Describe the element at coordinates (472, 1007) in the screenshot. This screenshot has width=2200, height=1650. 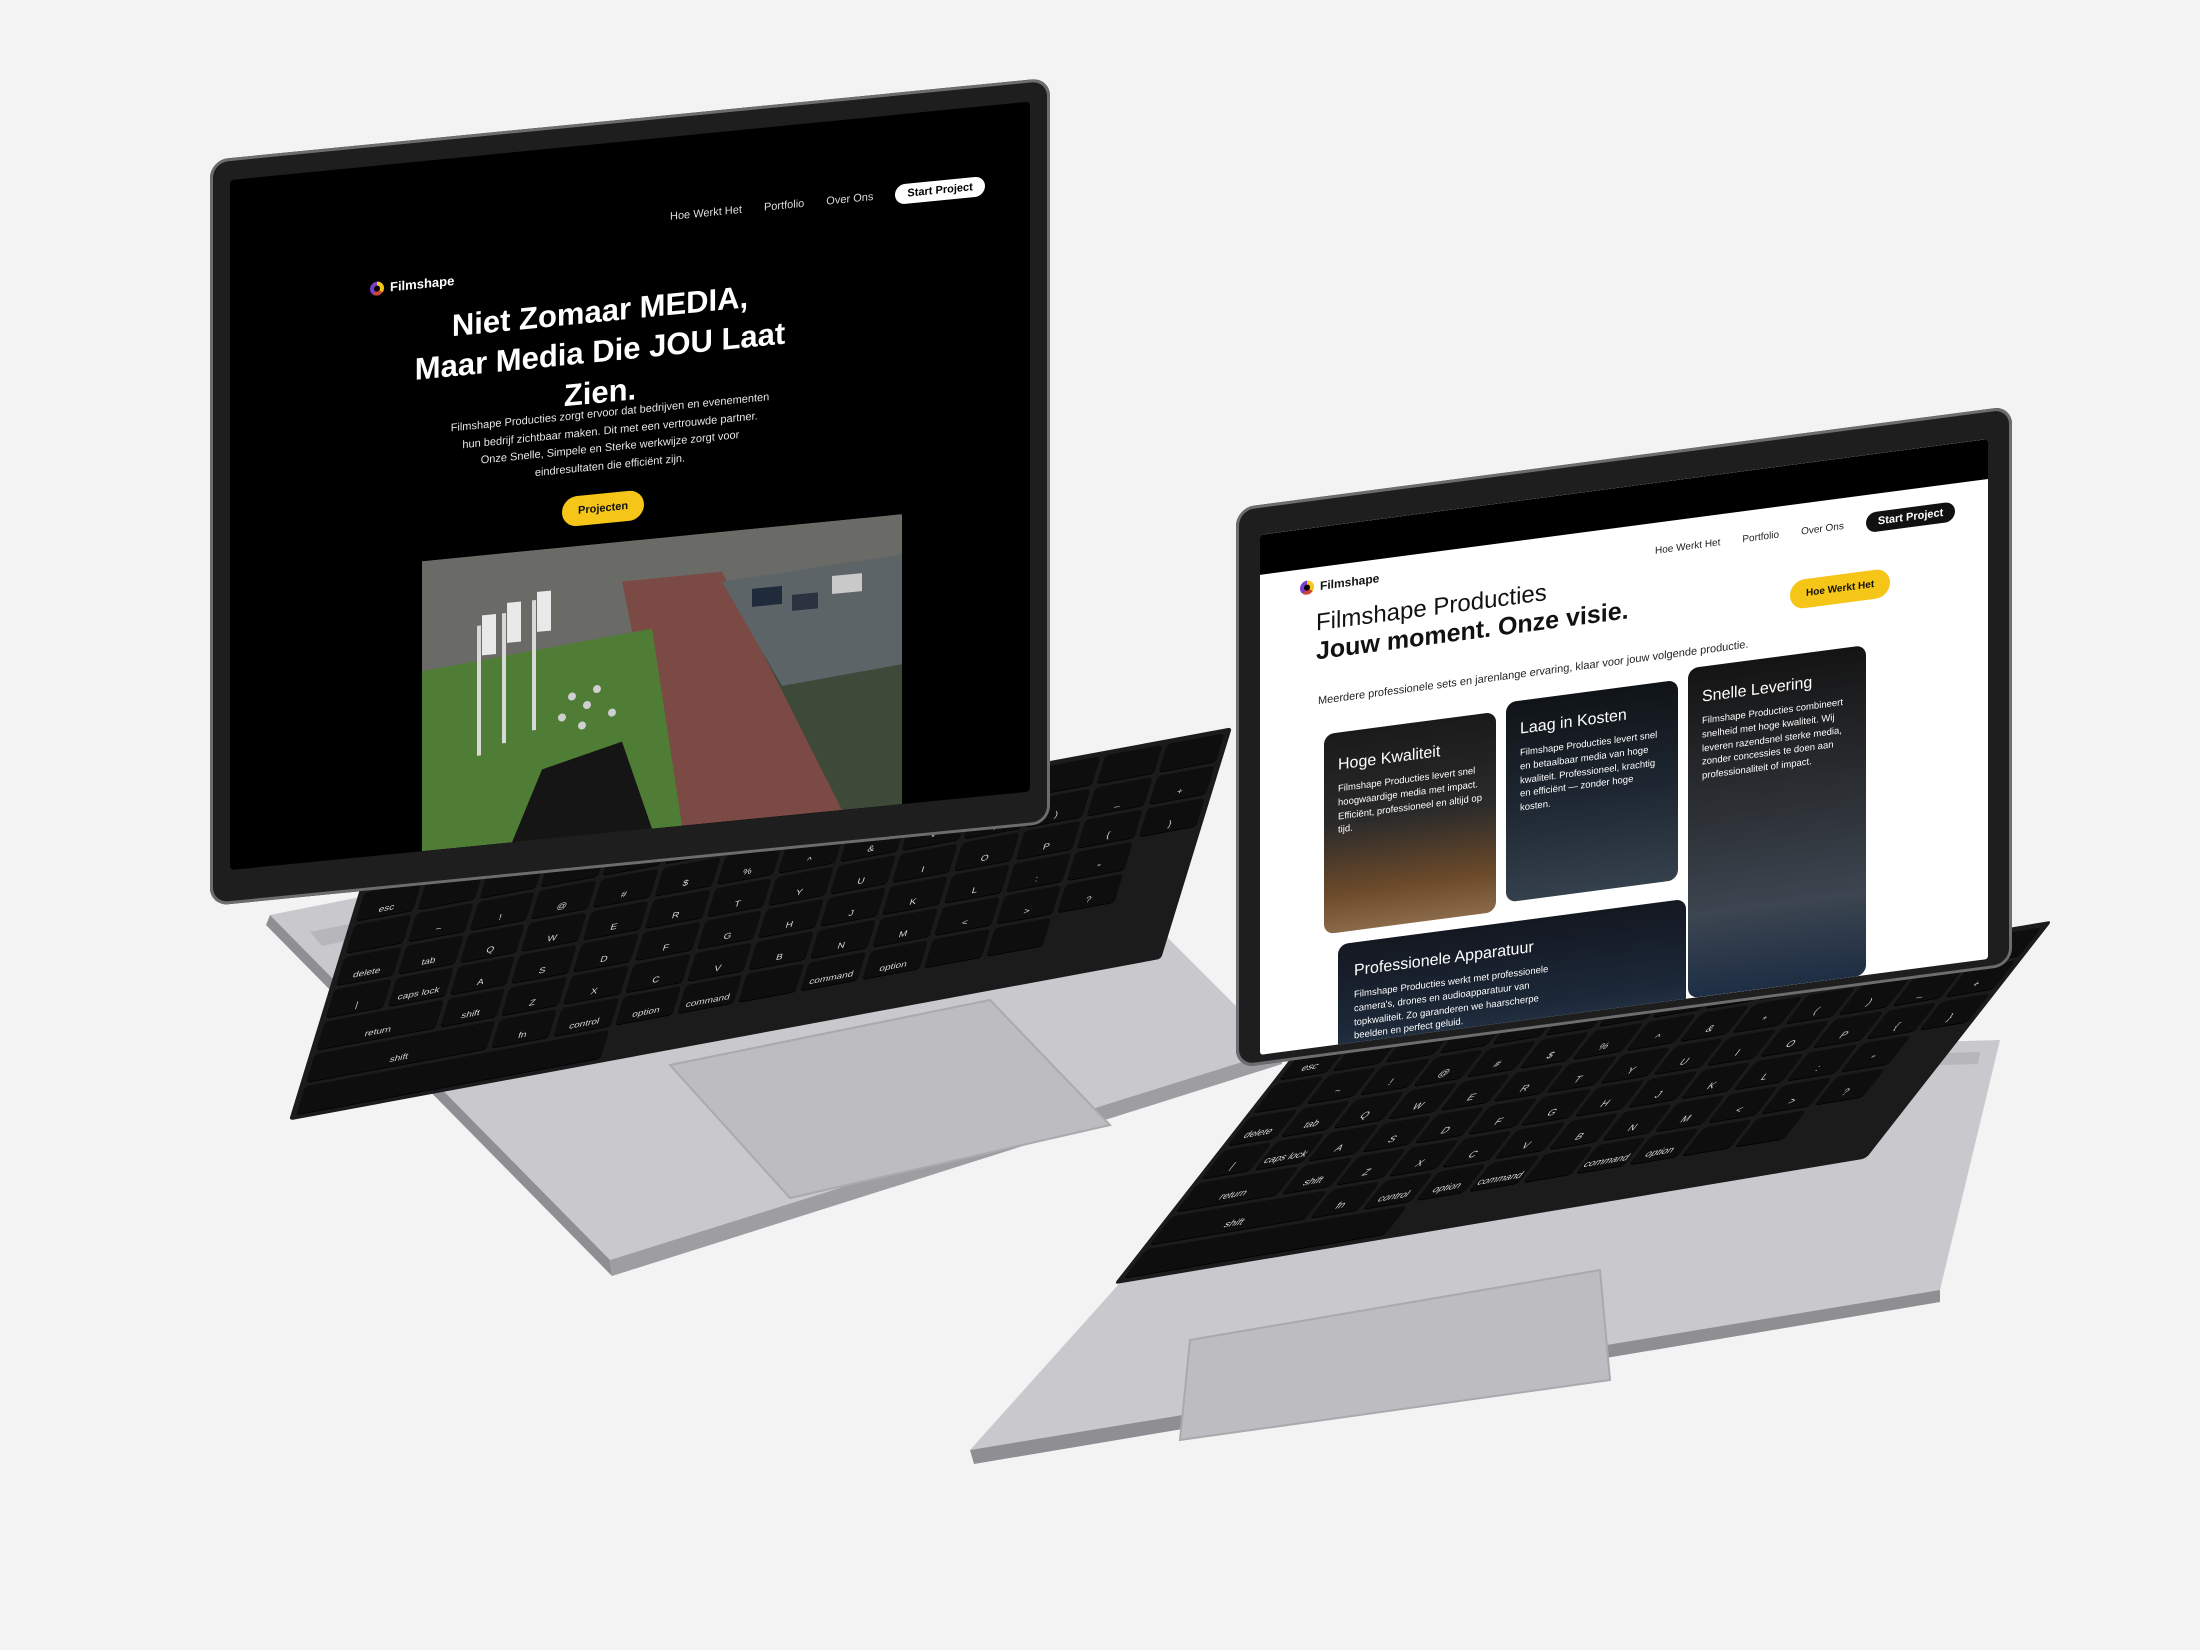
I see `key: shift` at that location.